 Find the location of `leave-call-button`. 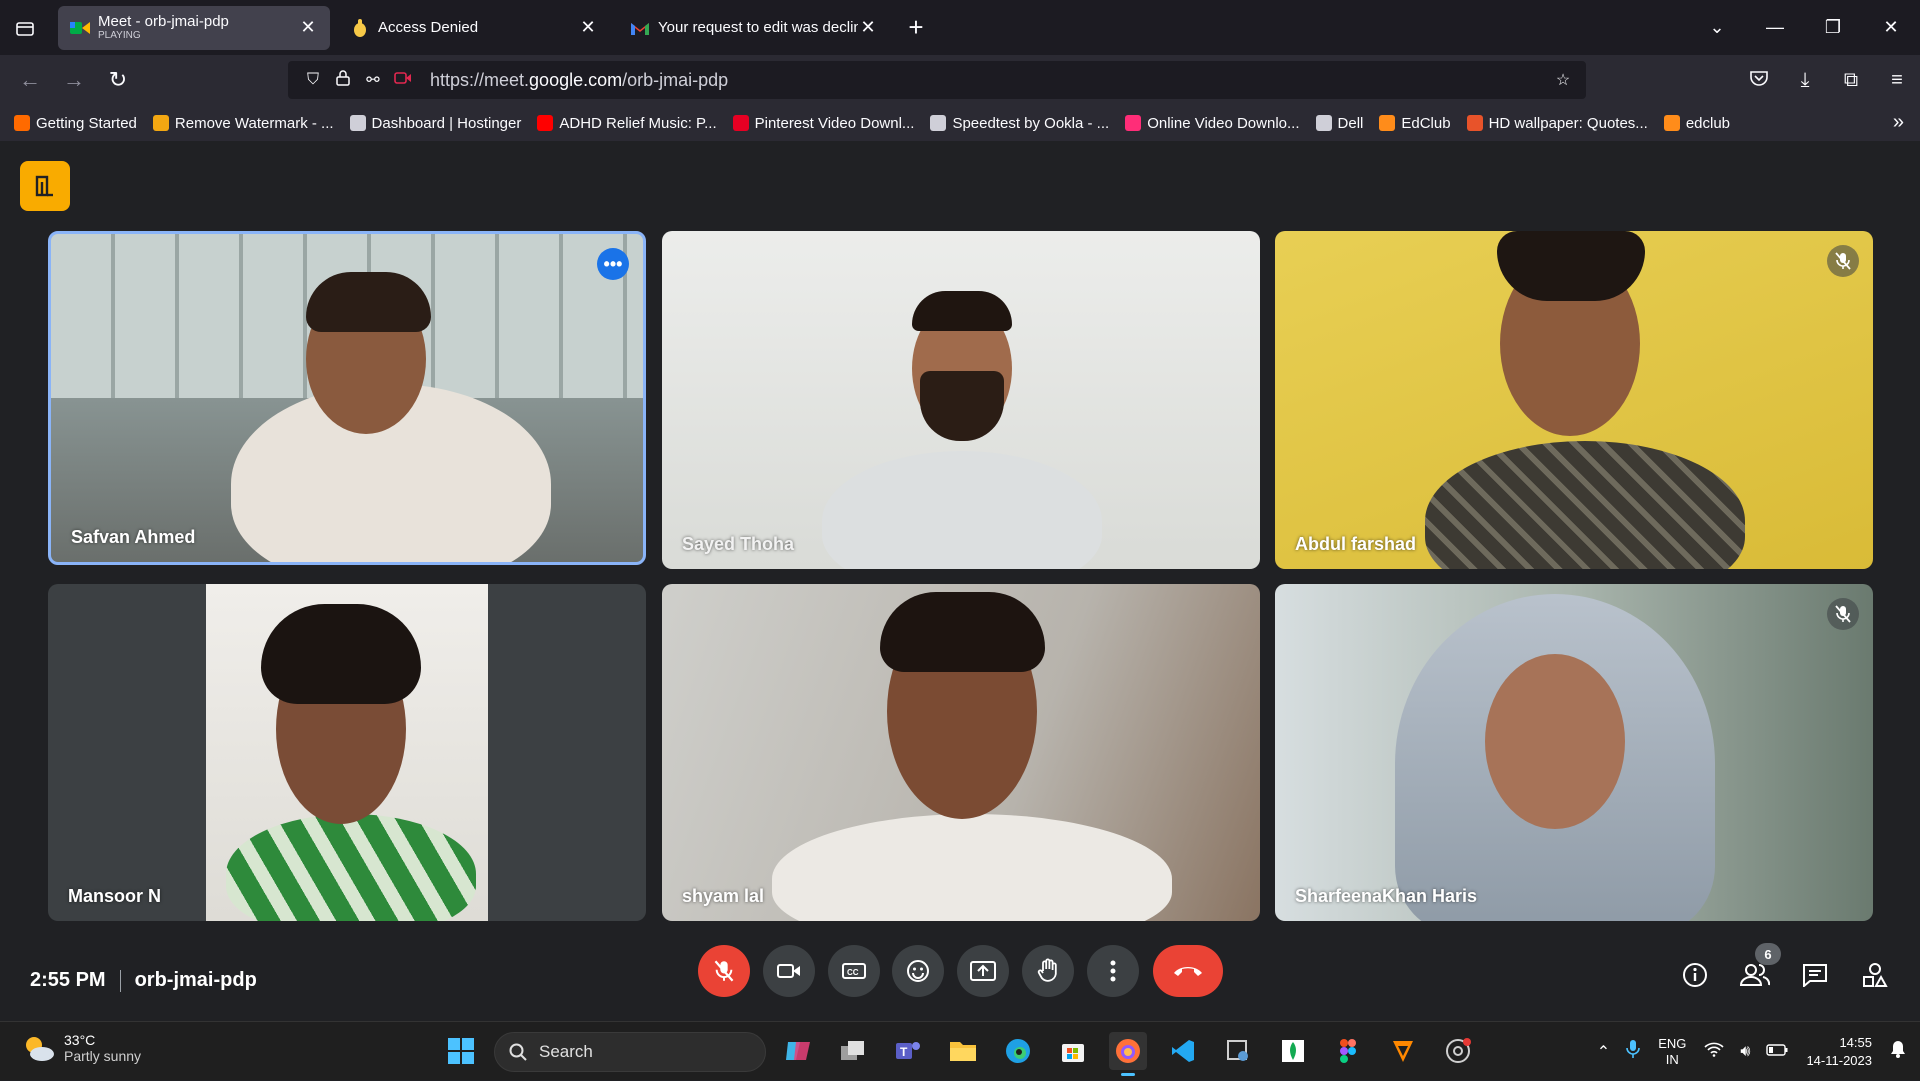

leave-call-button is located at coordinates (1188, 971).